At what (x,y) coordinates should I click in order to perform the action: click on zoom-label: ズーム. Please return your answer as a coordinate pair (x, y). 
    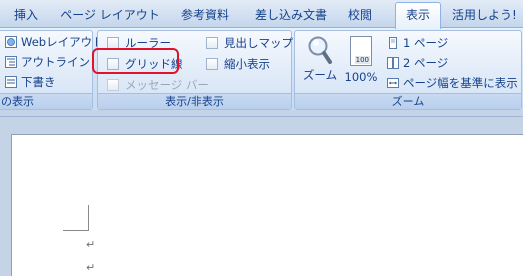
    Looking at the image, I should click on (320, 75).